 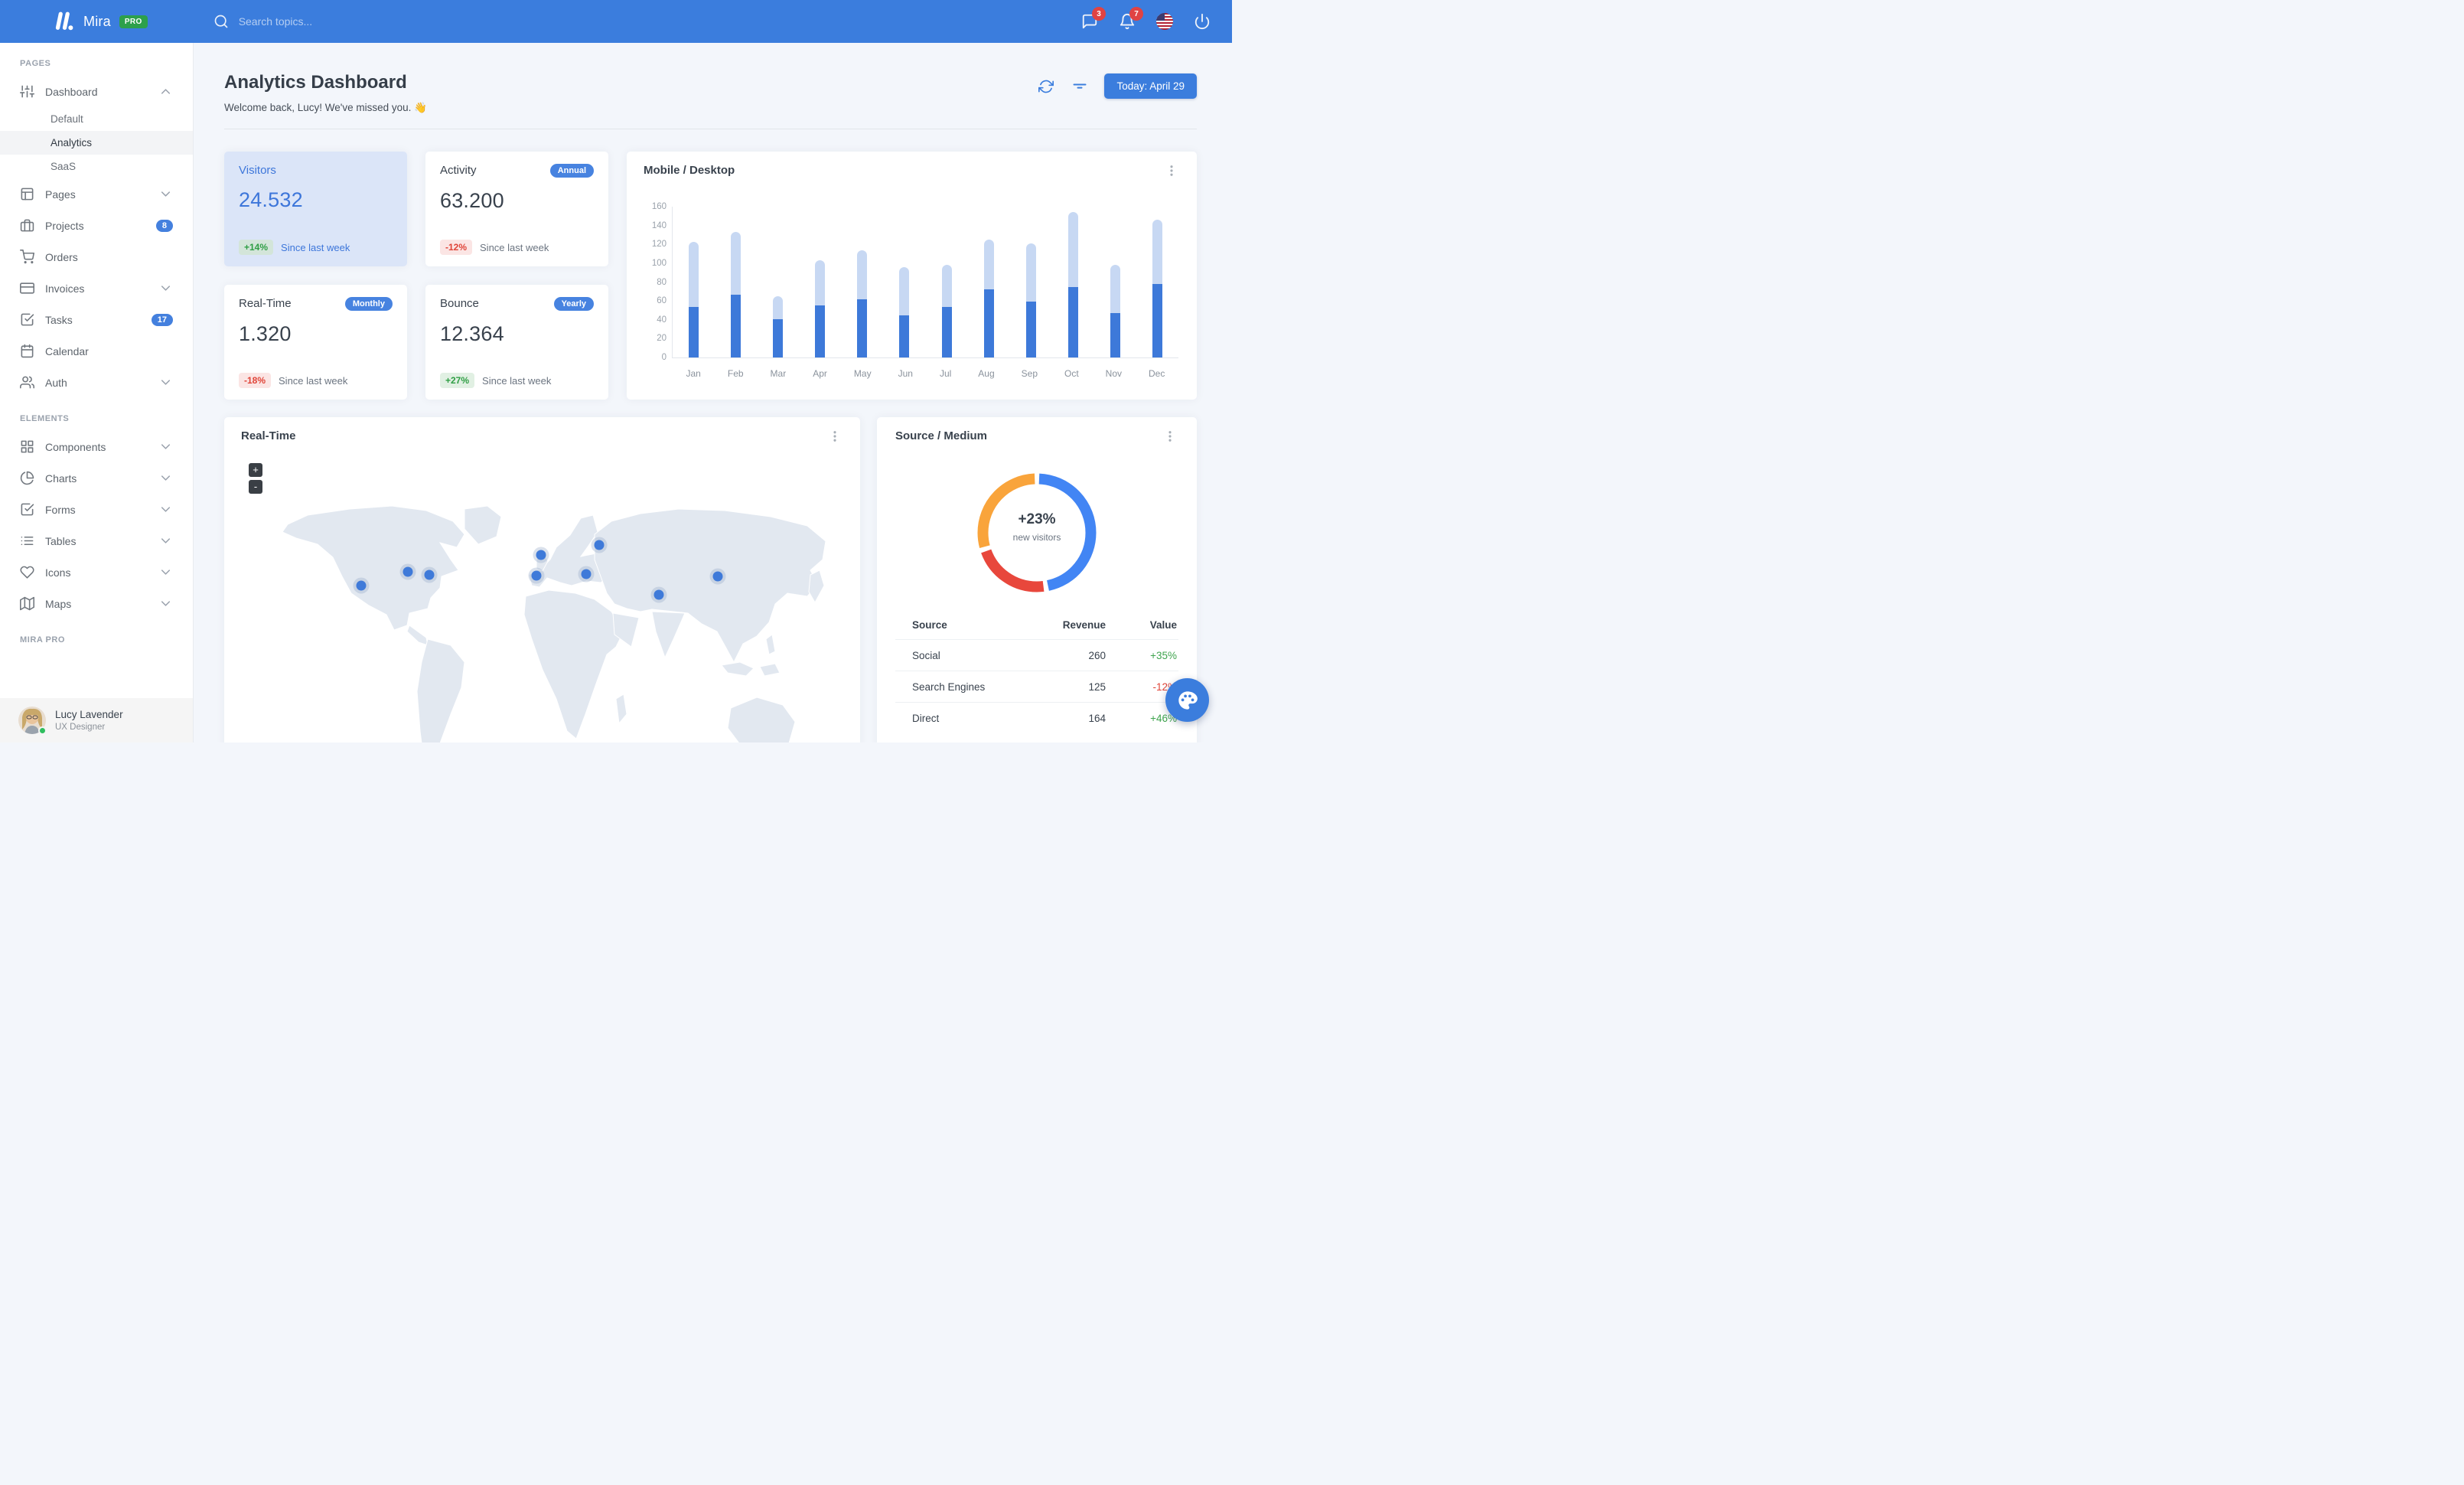 What do you see at coordinates (1072, 284) in the screenshot?
I see `bar-oct` at bounding box center [1072, 284].